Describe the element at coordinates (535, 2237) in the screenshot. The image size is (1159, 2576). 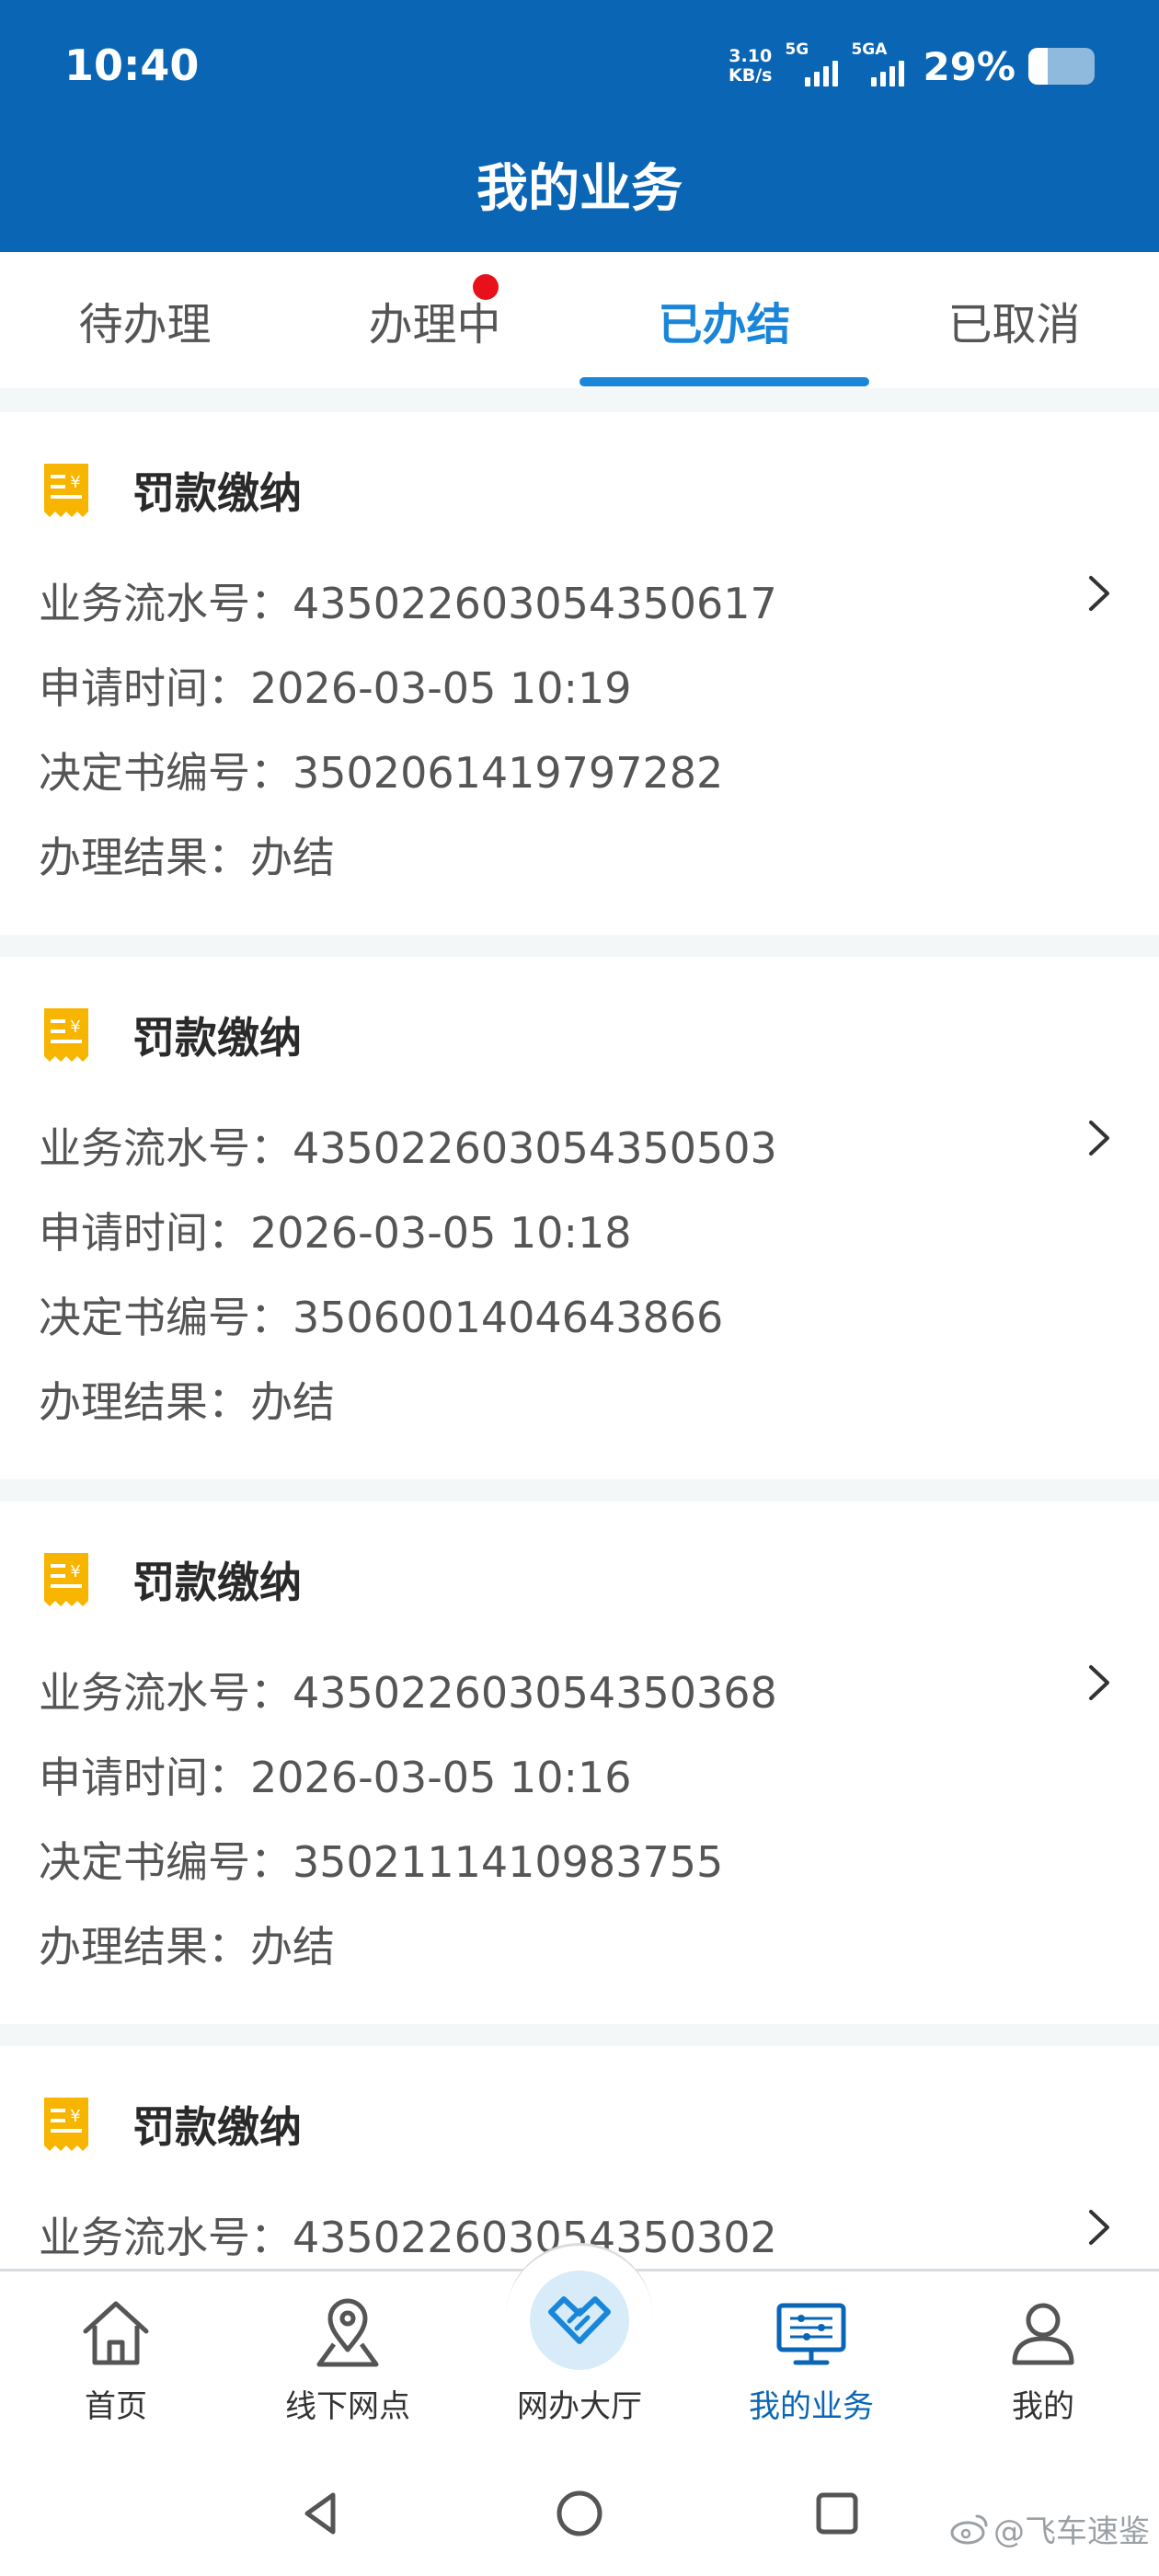
I see `serial-value: 435022603054350302` at that location.